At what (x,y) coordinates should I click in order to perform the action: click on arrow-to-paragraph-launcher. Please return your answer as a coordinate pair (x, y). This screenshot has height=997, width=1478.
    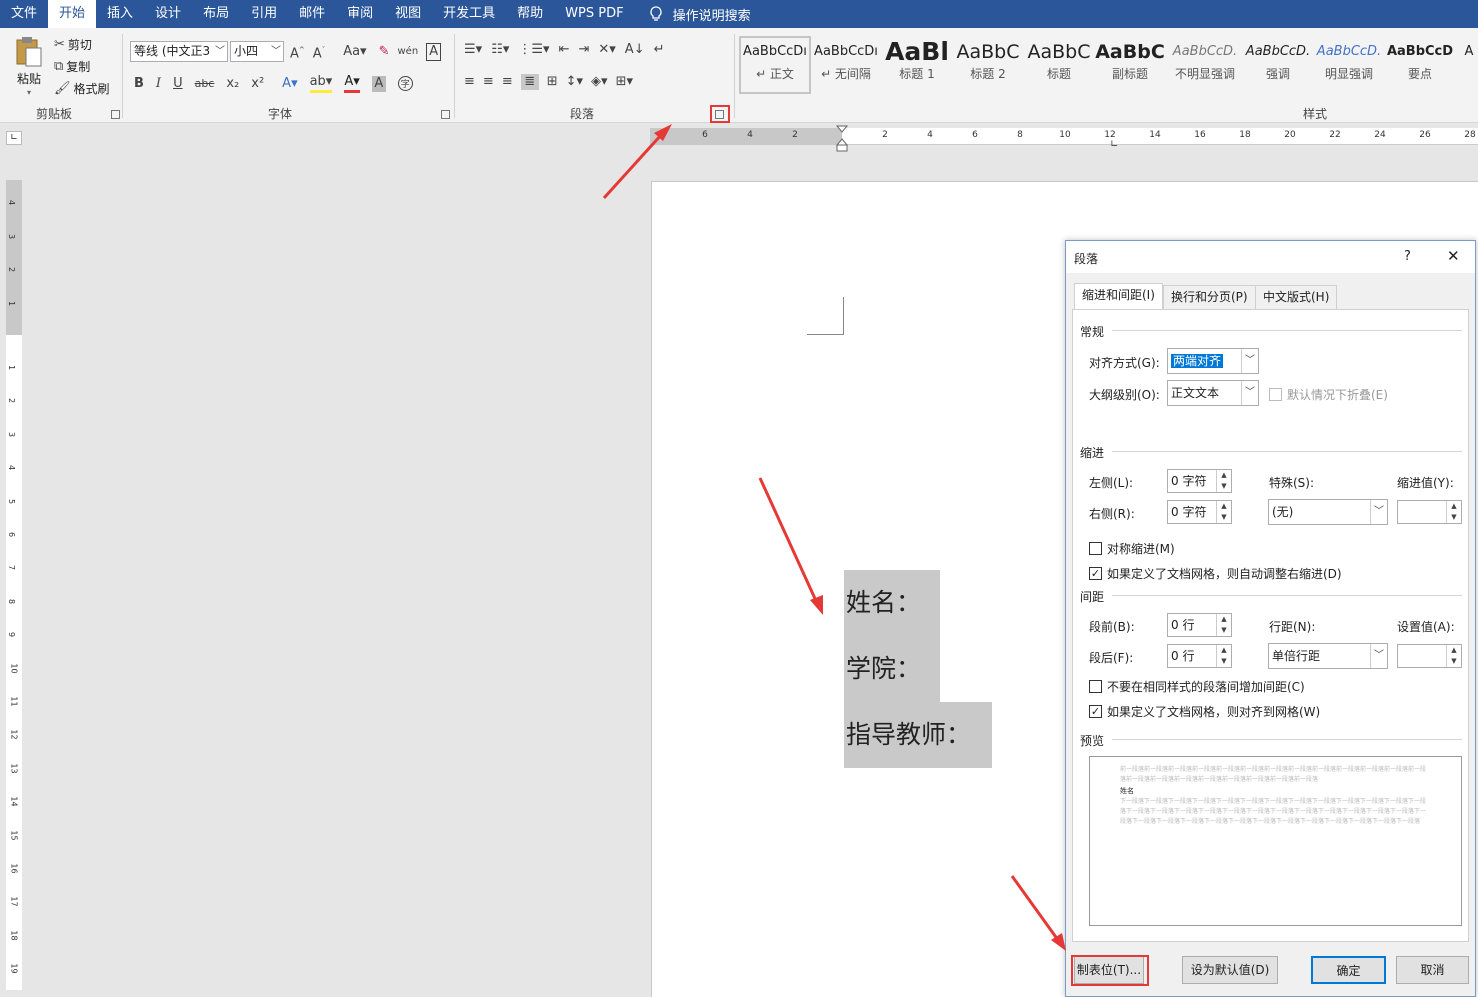
    Looking at the image, I should click on (637, 162).